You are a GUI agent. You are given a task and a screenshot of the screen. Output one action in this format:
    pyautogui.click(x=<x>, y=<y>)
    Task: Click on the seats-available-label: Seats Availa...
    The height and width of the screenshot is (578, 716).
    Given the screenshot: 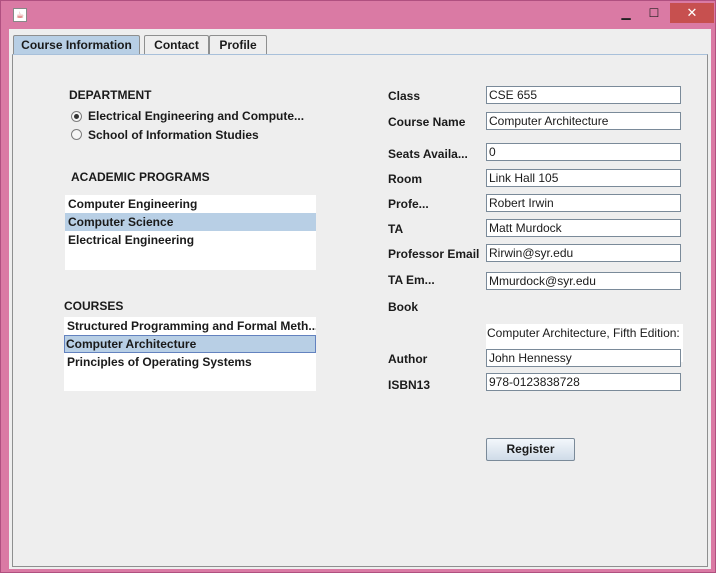 What is the action you would take?
    pyautogui.click(x=428, y=154)
    